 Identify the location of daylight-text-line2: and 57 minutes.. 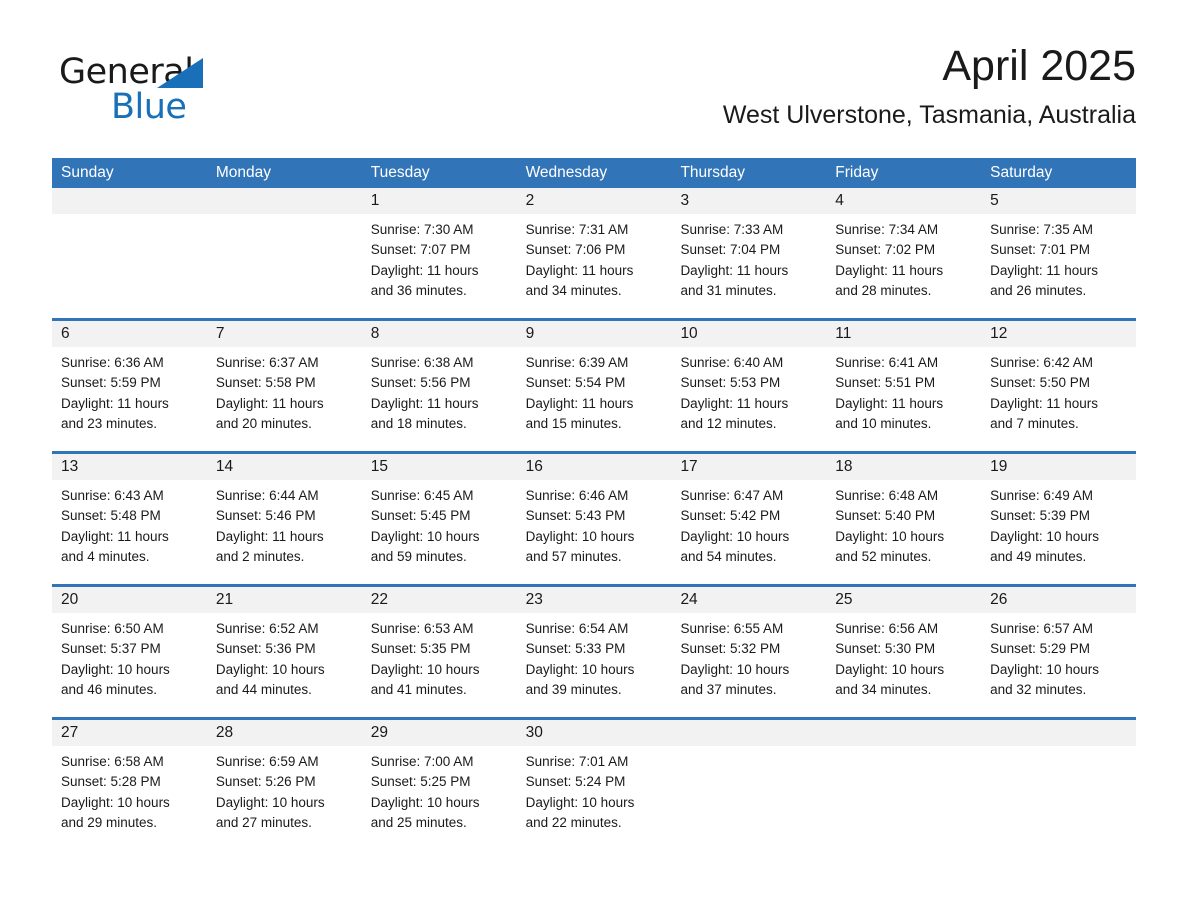
(573, 557).